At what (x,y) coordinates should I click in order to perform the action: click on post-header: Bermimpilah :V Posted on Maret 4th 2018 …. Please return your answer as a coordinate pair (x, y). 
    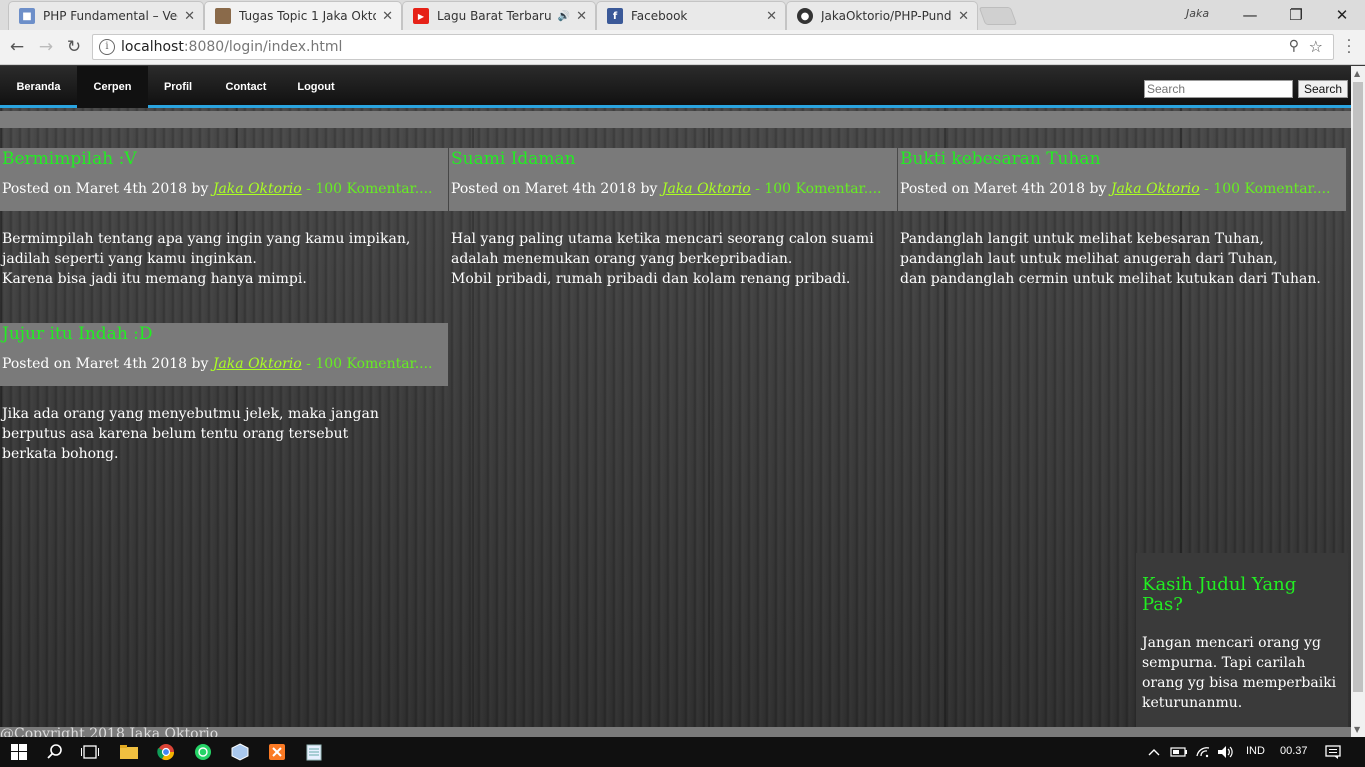
    Looking at the image, I should click on (224, 179).